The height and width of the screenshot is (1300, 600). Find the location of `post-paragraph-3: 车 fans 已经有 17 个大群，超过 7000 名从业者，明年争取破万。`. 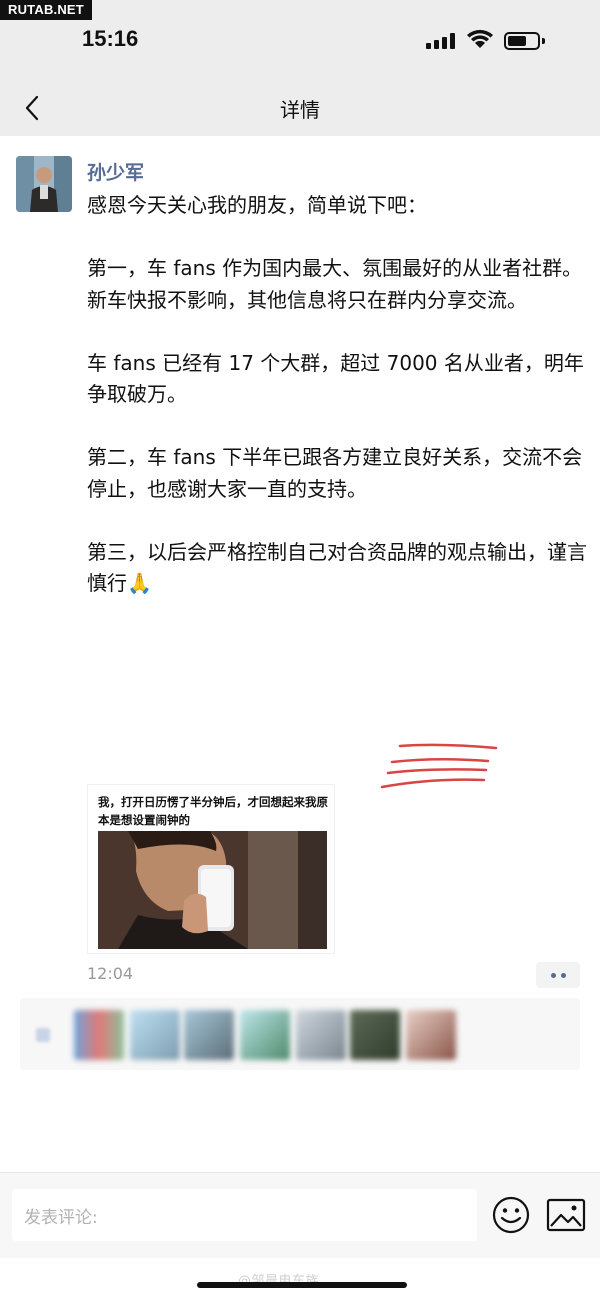

post-paragraph-3: 车 fans 已经有 17 个大群，超过 7000 名从业者，明年争取破万。 is located at coordinates (335, 378).